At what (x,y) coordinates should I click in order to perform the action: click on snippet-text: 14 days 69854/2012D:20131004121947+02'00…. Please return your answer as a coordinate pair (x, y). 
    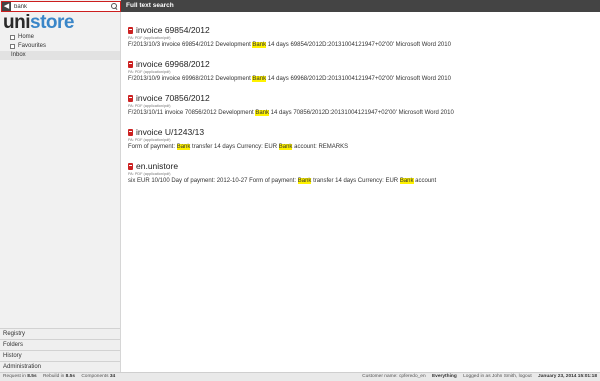
    Looking at the image, I should click on (358, 45).